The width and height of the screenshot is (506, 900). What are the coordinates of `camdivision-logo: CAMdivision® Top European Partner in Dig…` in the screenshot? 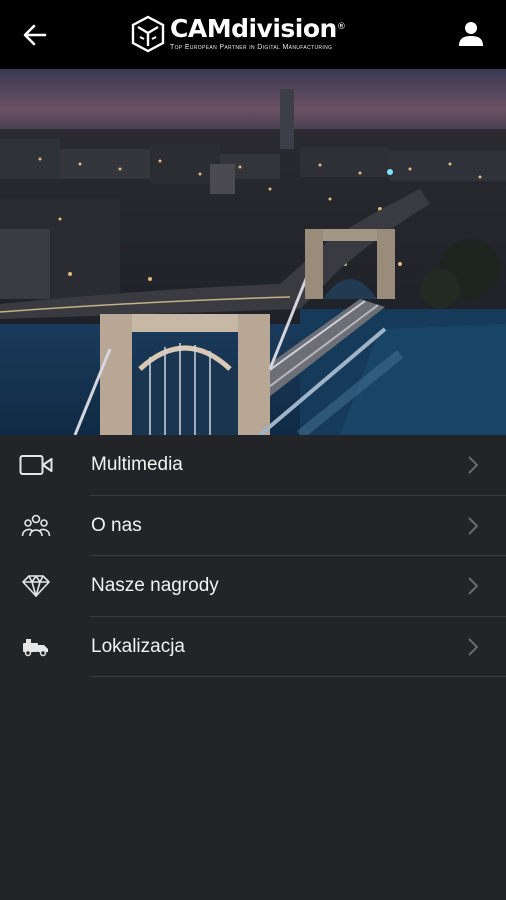 It's located at (238, 34).